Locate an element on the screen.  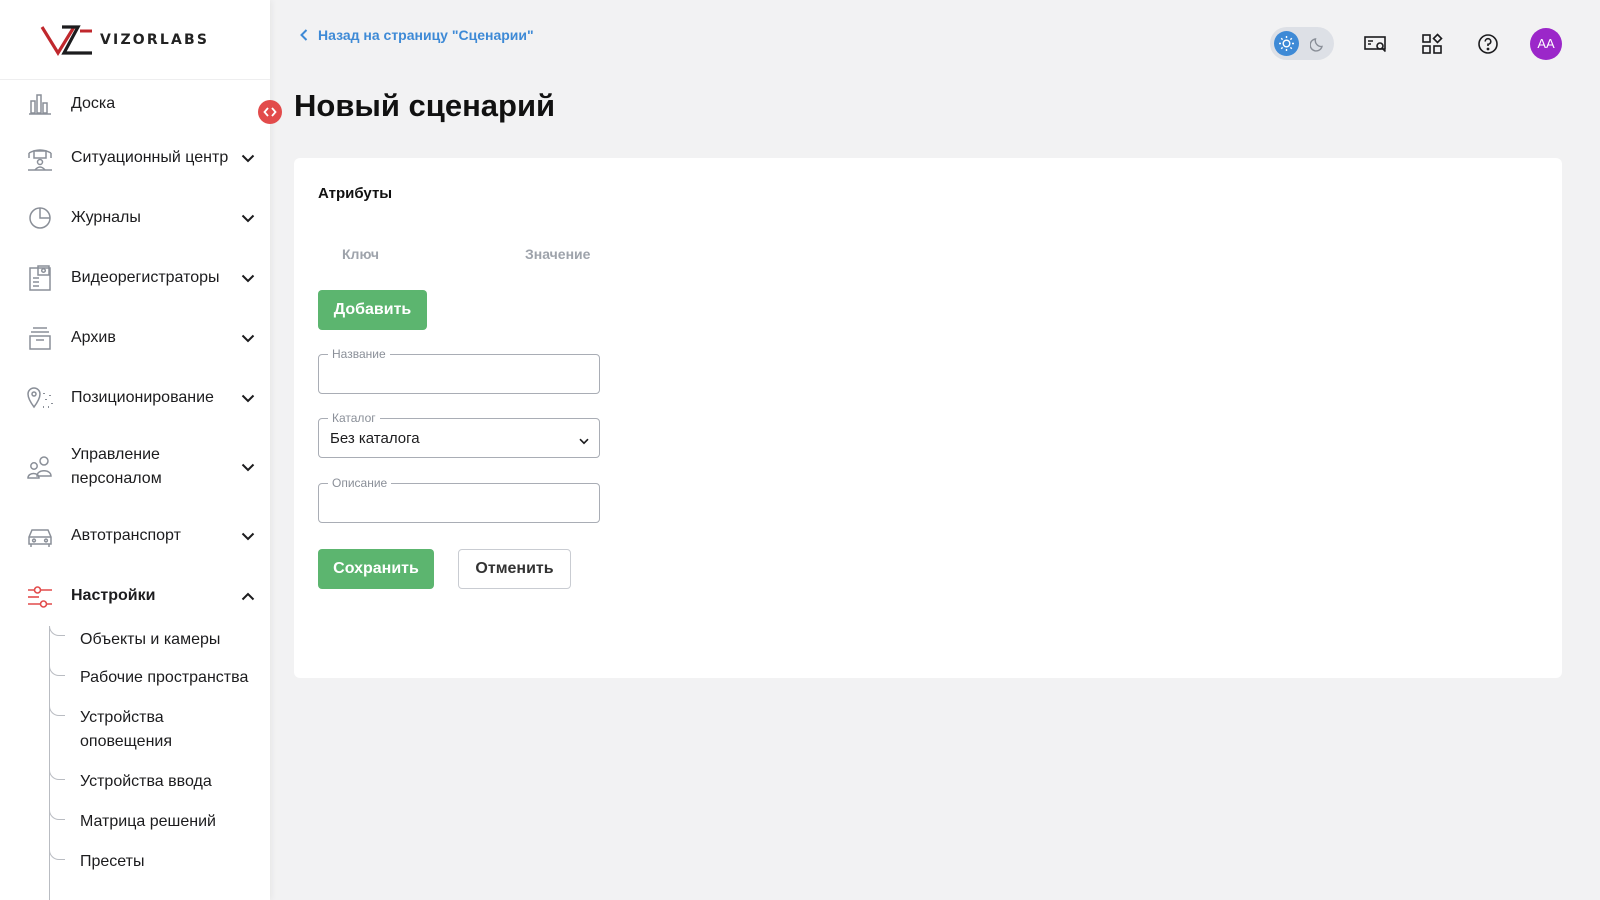
sidebar-item-label: Ситуационный центр is located at coordinates (150, 157).